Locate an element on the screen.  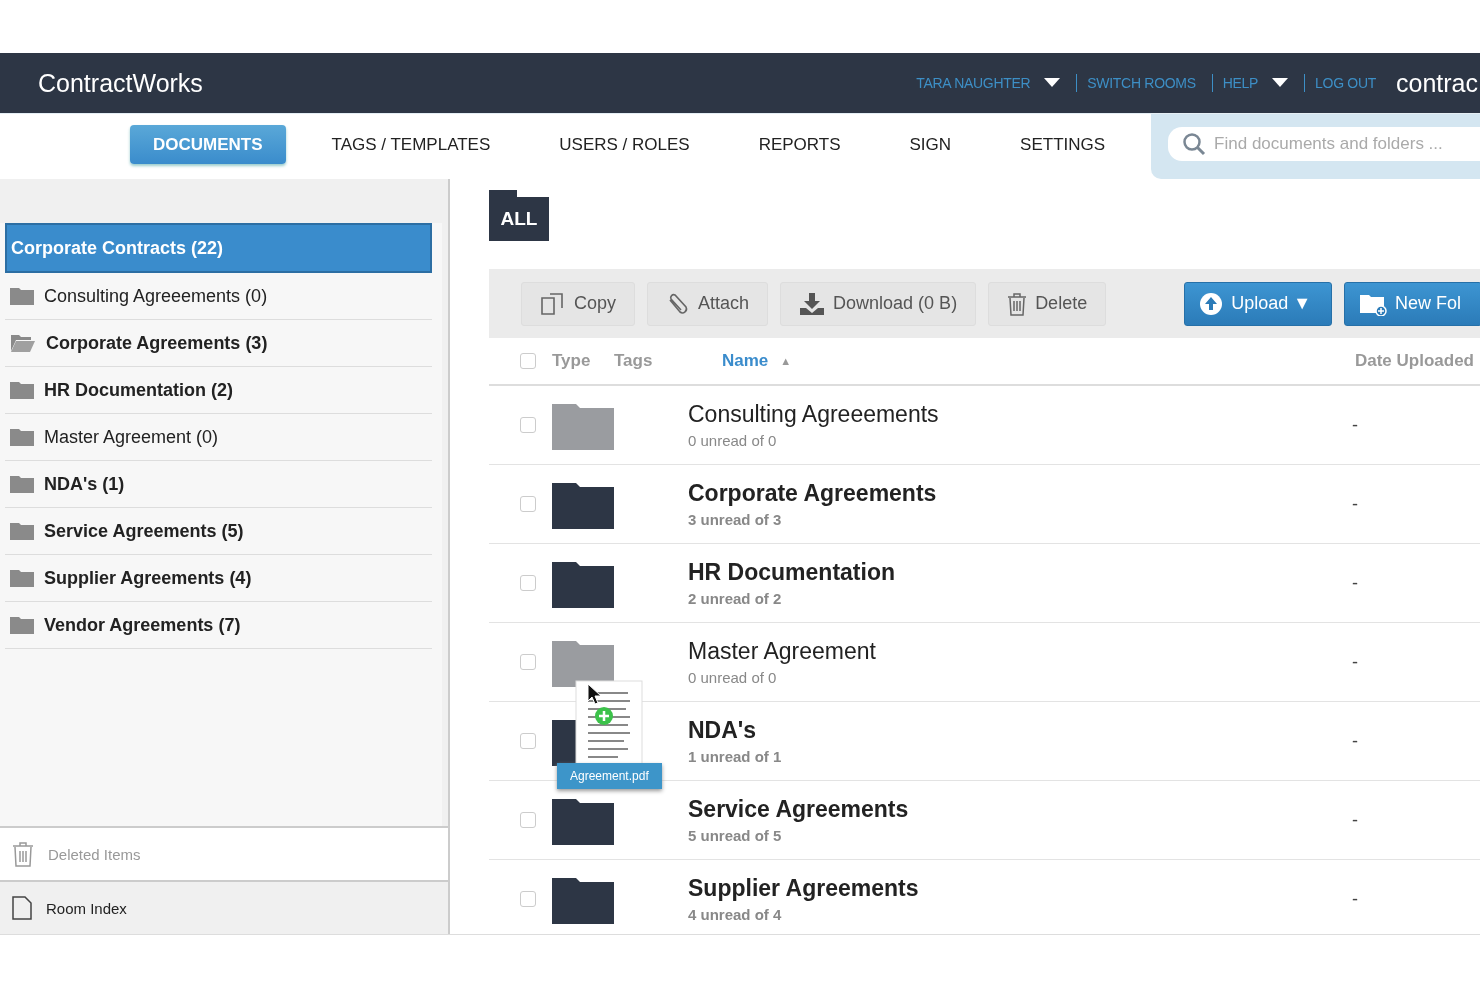
delete-button: Delete is located at coordinates (1047, 303).